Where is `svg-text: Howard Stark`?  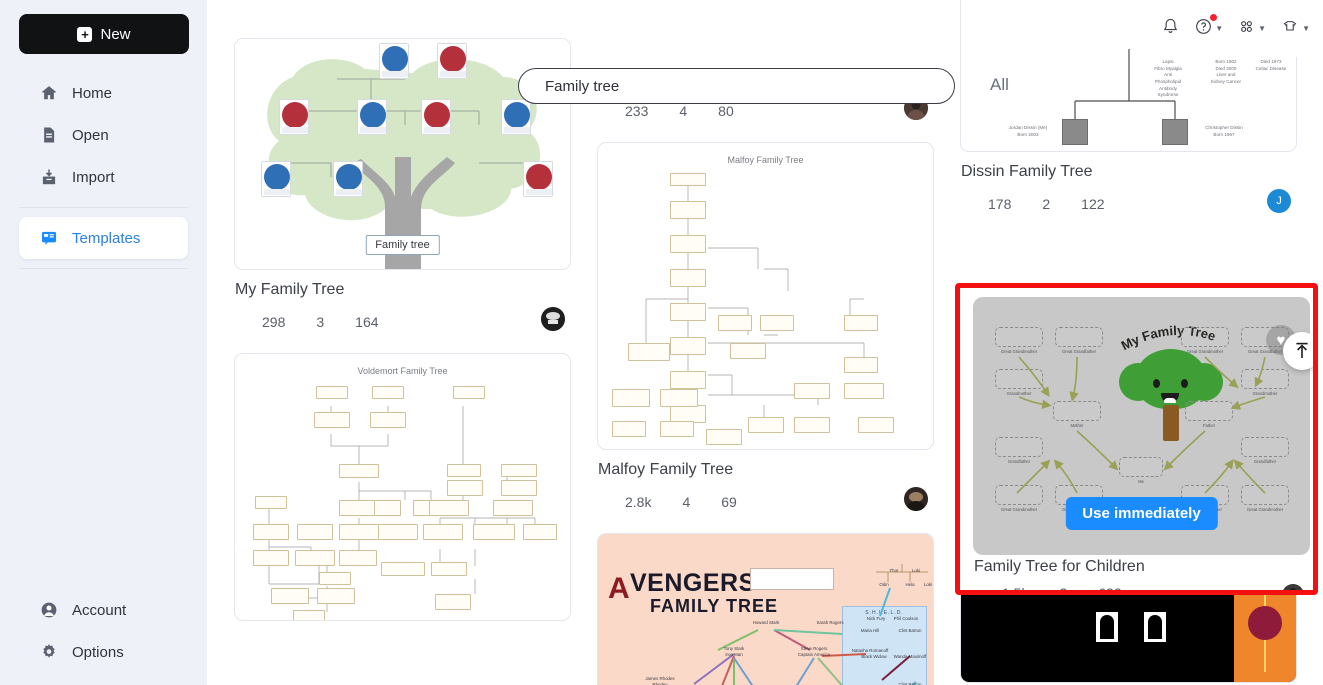 svg-text: Howard Stark is located at coordinates (766, 622).